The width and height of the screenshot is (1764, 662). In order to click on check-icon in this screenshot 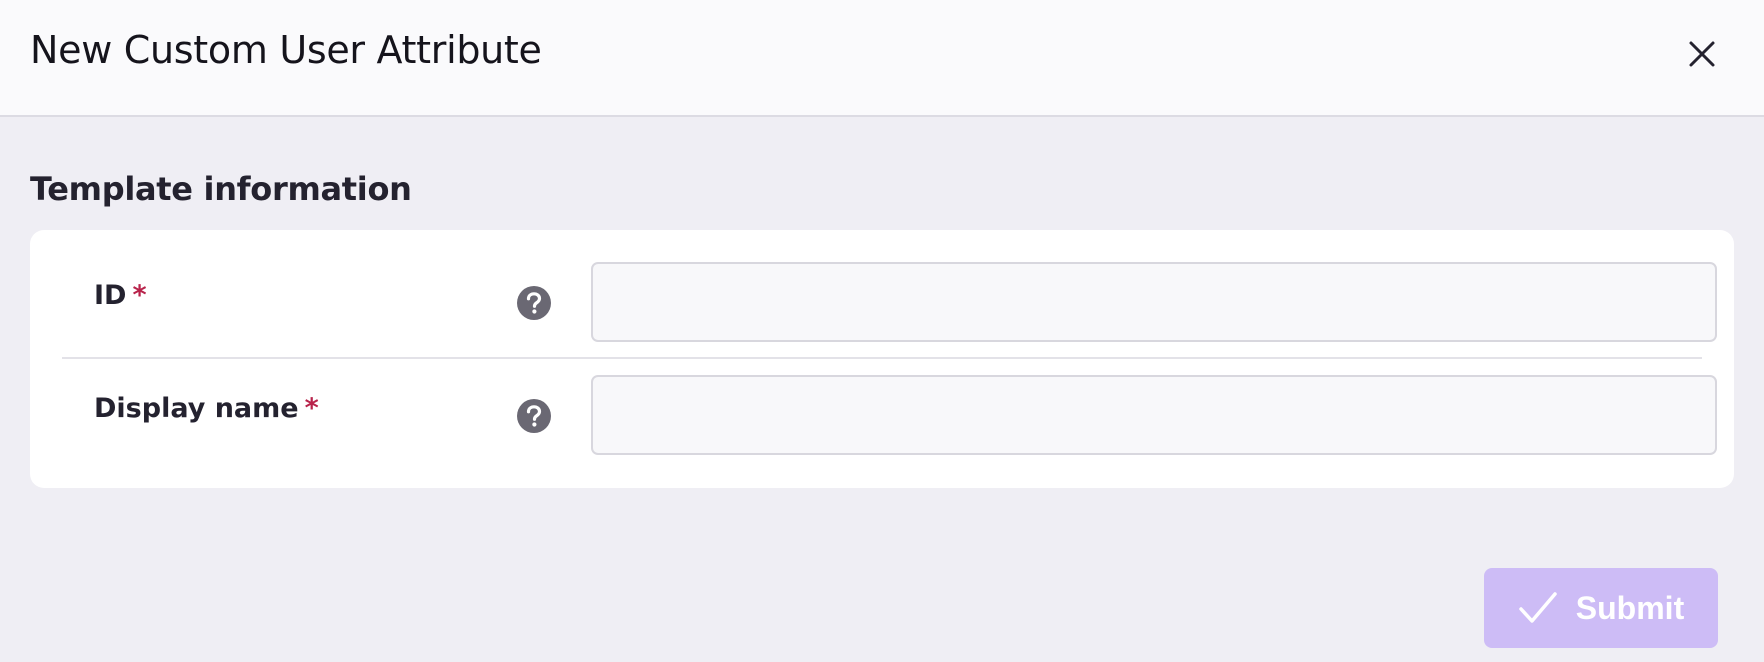, I will do `click(1538, 607)`.